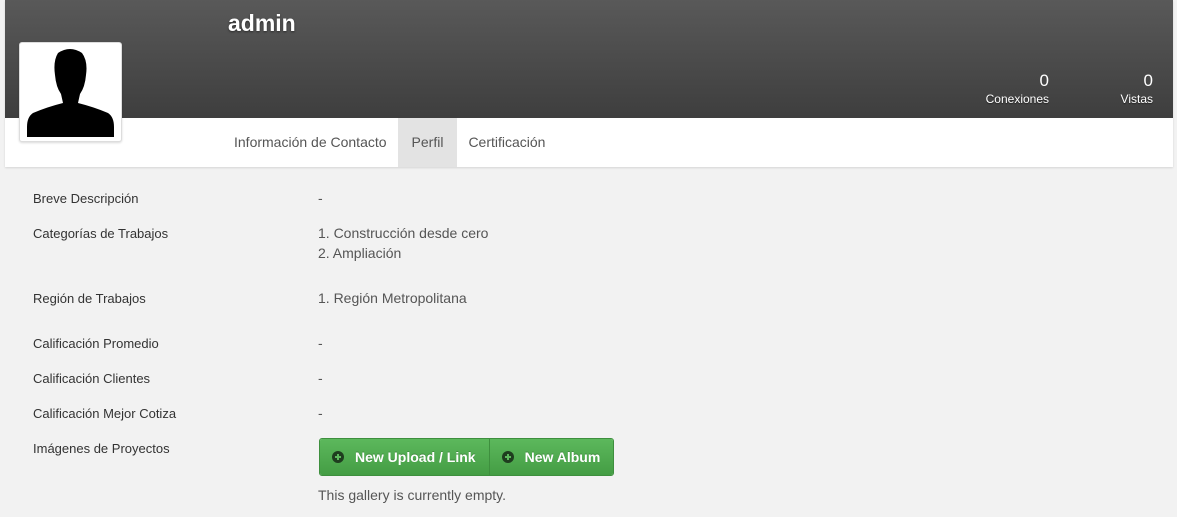  What do you see at coordinates (415, 457) in the screenshot?
I see `new-upload-link-label: New Upload / Link` at bounding box center [415, 457].